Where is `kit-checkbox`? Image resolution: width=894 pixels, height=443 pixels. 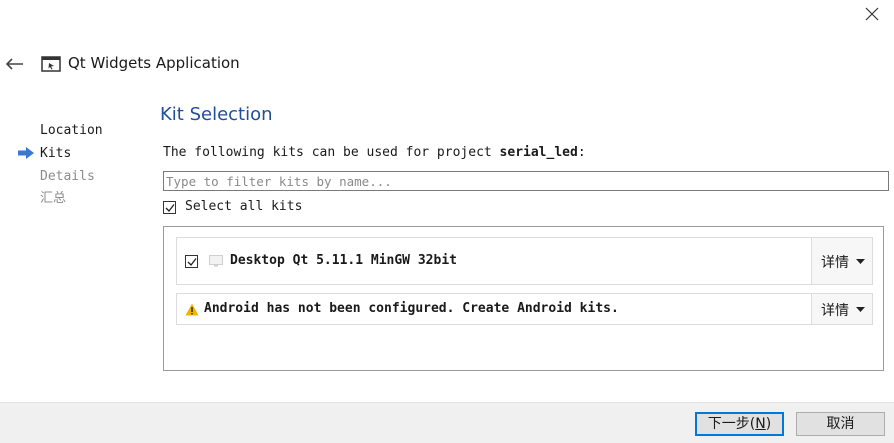 kit-checkbox is located at coordinates (191, 261).